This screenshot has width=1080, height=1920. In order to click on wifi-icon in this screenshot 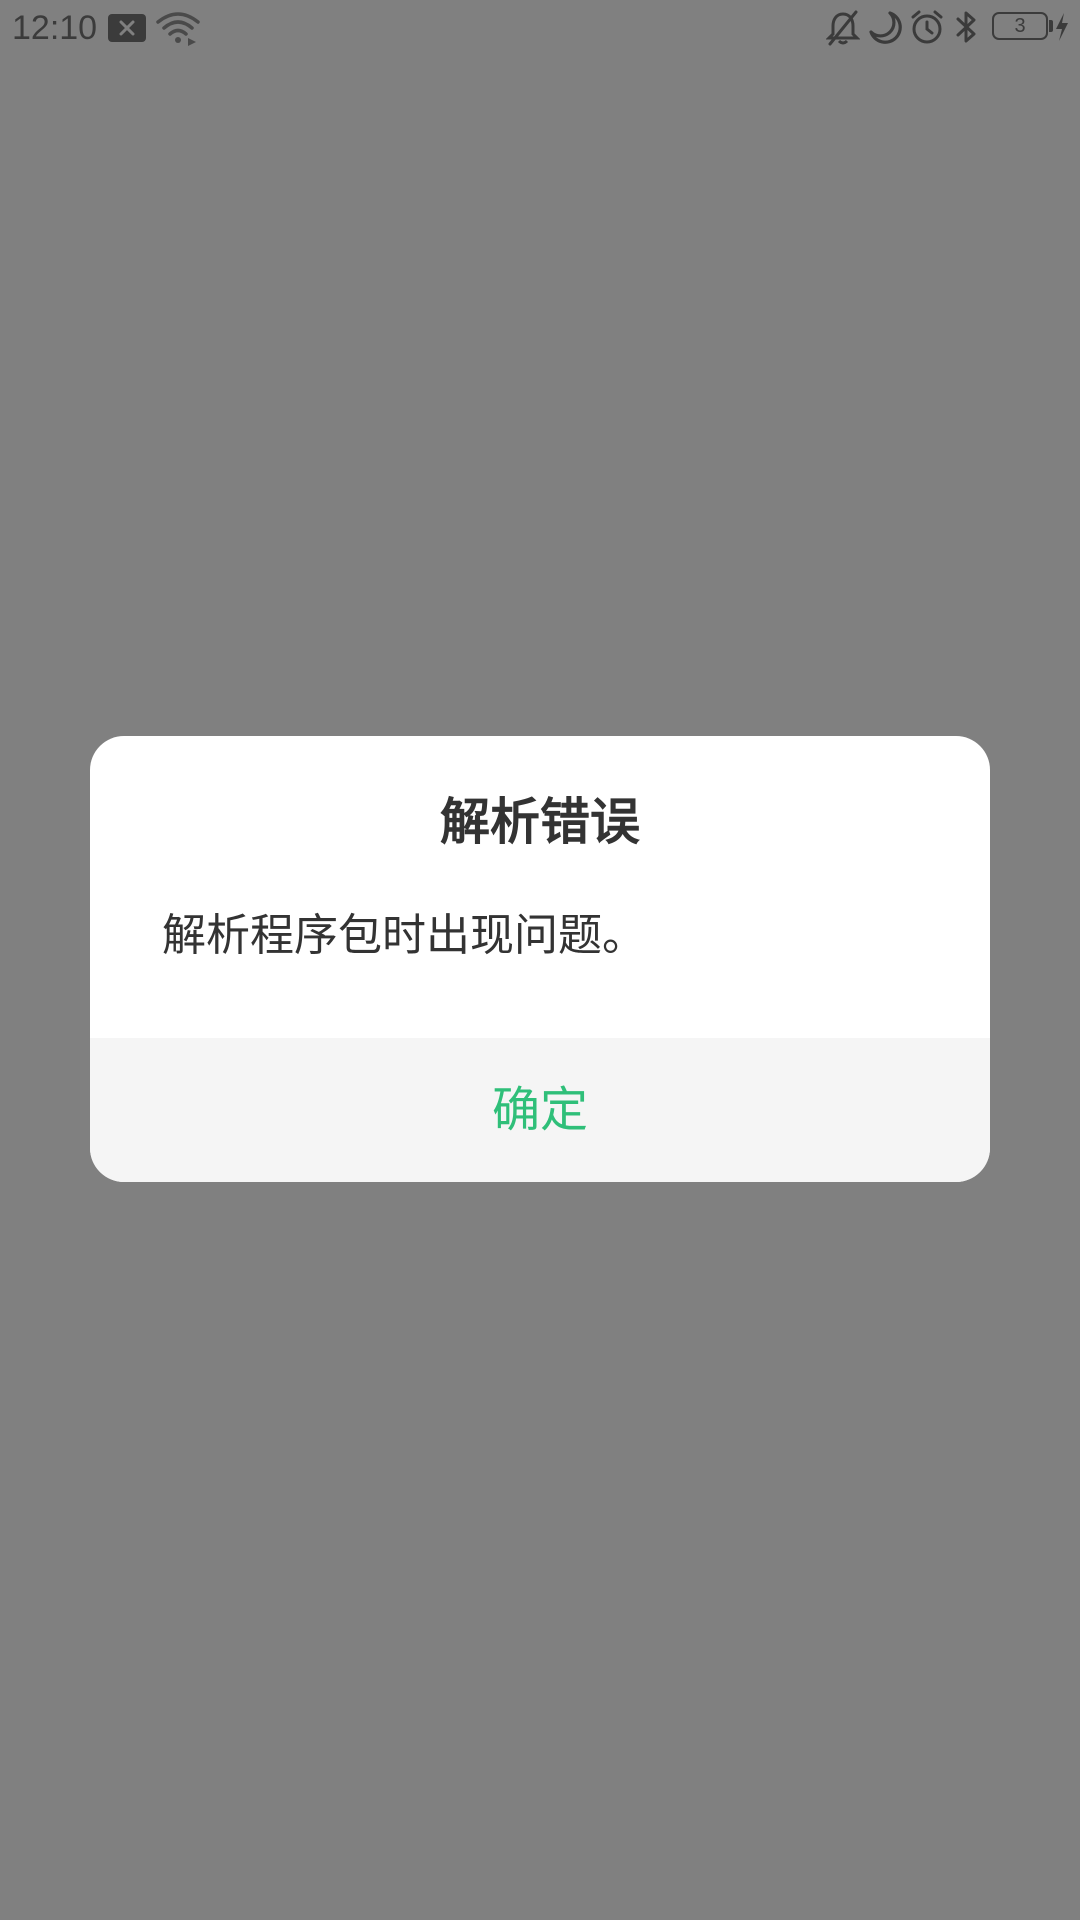, I will do `click(178, 31)`.